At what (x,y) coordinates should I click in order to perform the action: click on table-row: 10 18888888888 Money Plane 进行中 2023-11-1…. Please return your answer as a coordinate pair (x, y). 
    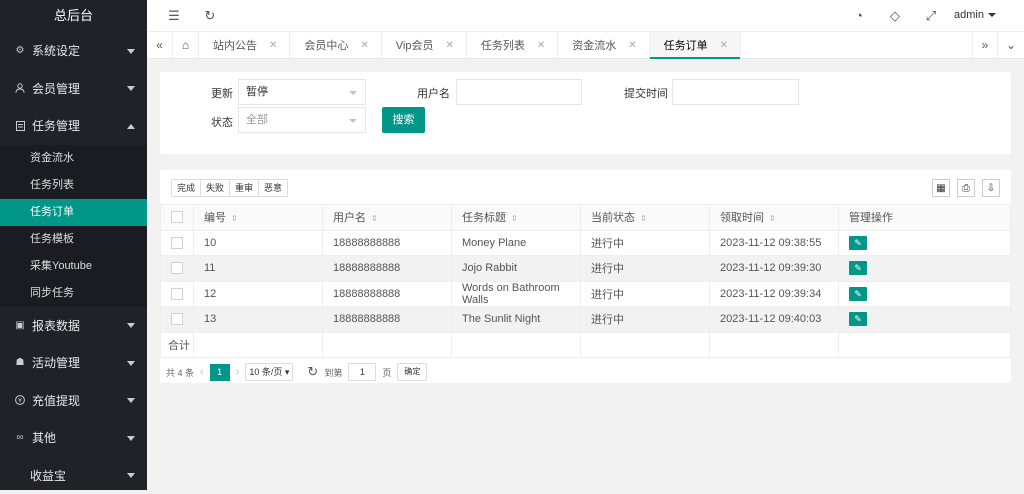
    Looking at the image, I should click on (586, 243).